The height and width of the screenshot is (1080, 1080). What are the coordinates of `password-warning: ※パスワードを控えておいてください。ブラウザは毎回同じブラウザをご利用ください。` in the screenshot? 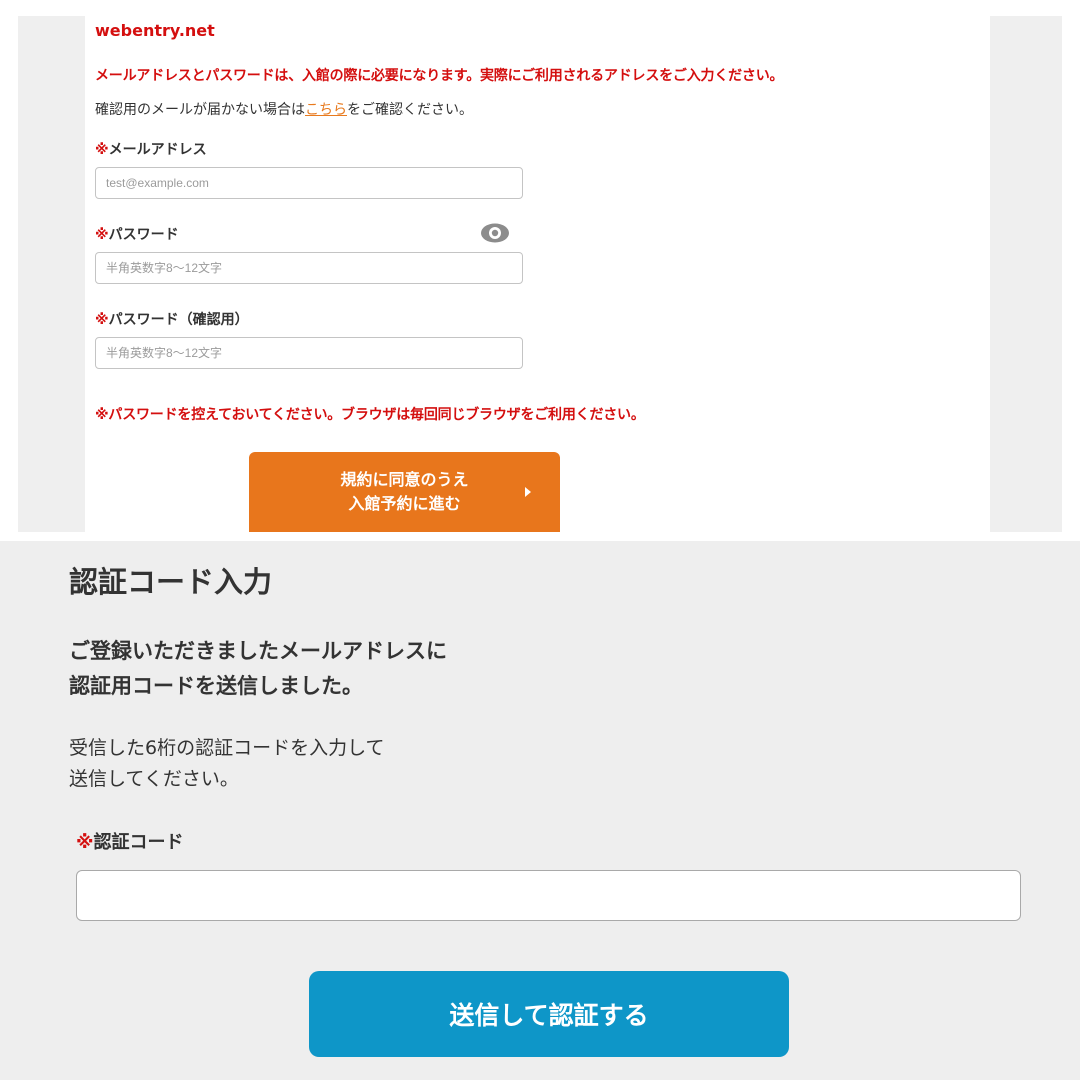 It's located at (370, 415).